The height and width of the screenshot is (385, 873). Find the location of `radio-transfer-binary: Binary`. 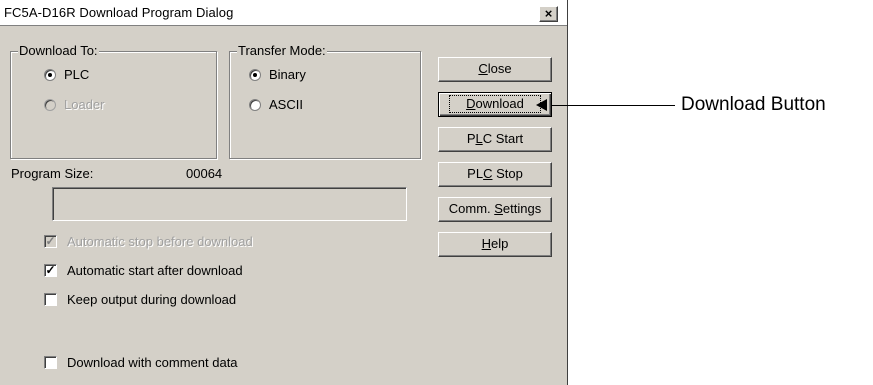

radio-transfer-binary: Binary is located at coordinates (277, 74).